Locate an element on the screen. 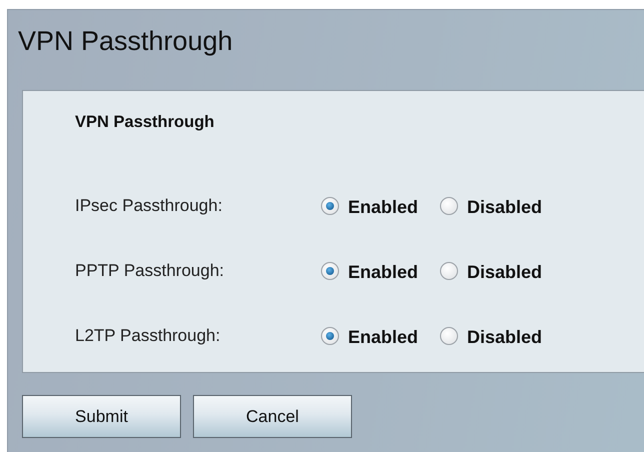  submit-button: Submit is located at coordinates (101, 416).